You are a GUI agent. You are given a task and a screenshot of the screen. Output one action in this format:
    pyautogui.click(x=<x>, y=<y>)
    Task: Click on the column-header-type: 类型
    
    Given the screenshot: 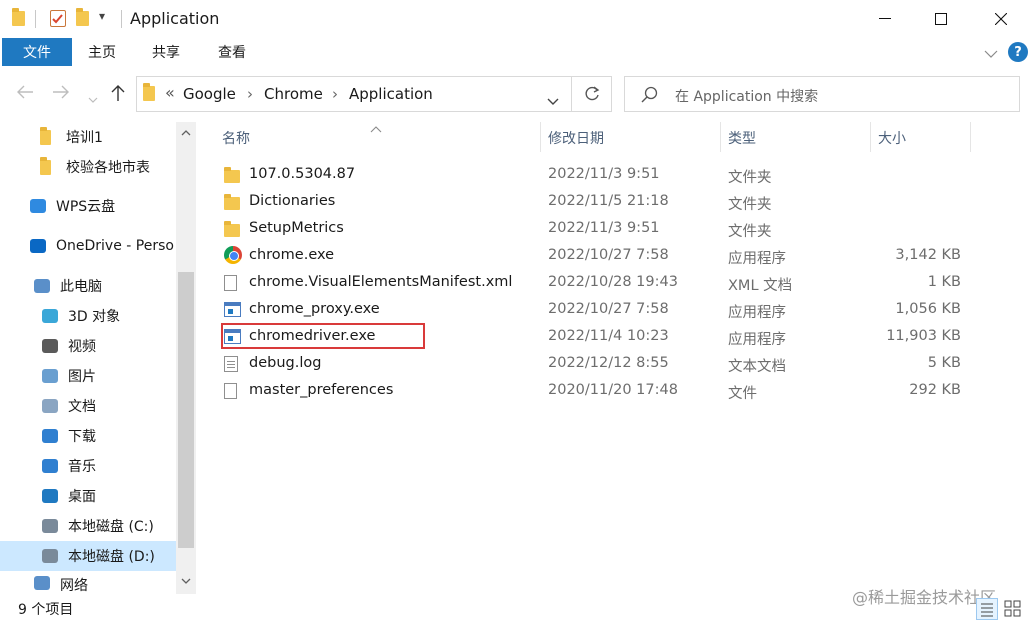 What is the action you would take?
    pyautogui.click(x=742, y=139)
    